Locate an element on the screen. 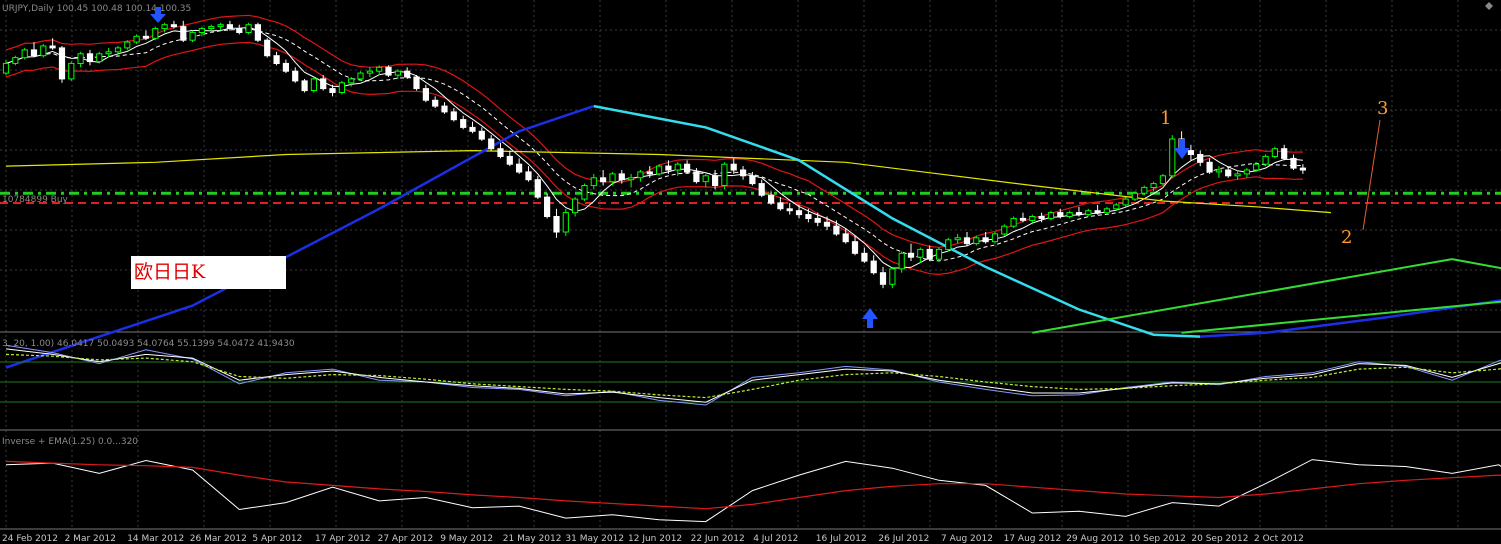 The height and width of the screenshot is (544, 1501). trendline is located at coordinates (1476, 264).